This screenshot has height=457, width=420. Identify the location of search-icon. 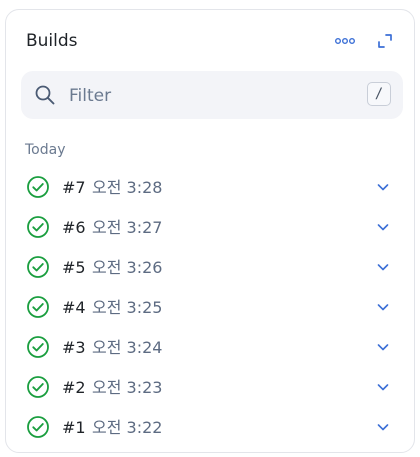
(45, 95).